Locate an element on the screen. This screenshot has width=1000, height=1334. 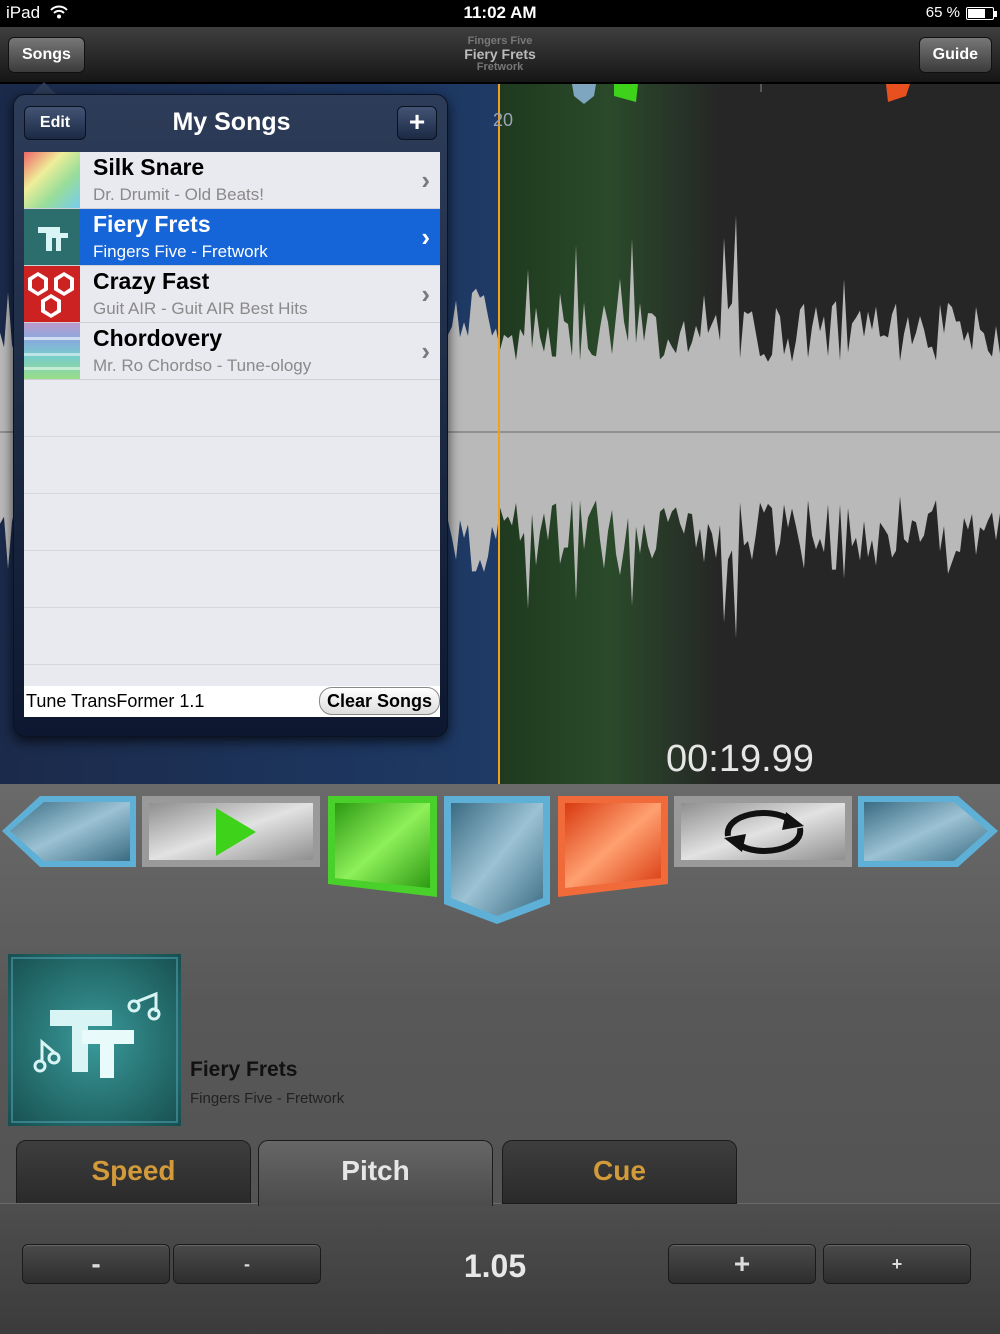
status-bar: iPad 11:02 AM 65 % is located at coordinates (500, 13).